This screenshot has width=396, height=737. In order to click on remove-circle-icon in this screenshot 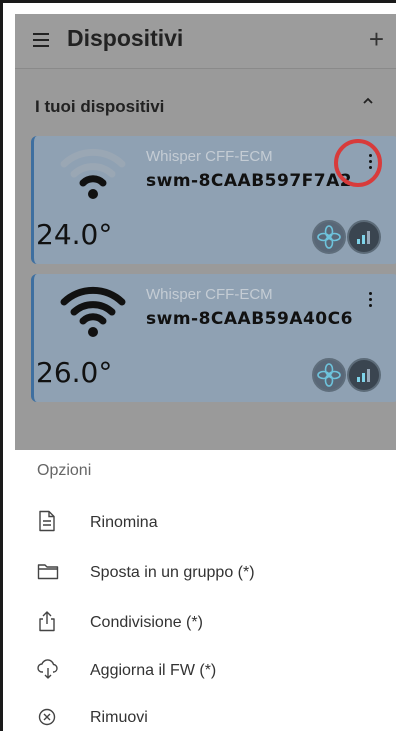, I will do `click(47, 716)`.